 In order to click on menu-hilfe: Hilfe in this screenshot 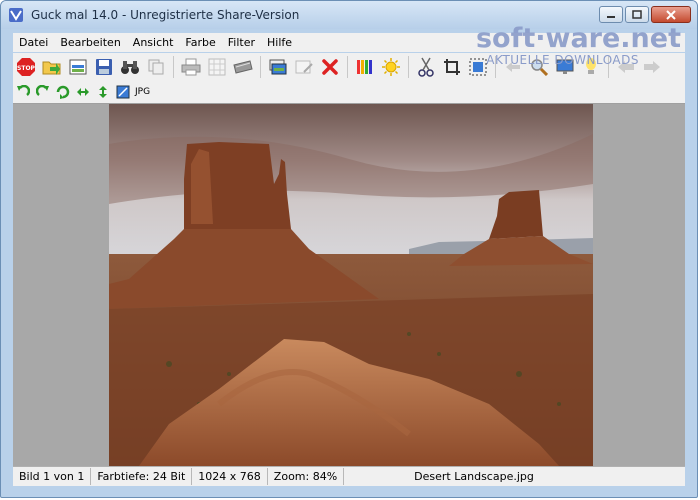, I will do `click(279, 42)`.